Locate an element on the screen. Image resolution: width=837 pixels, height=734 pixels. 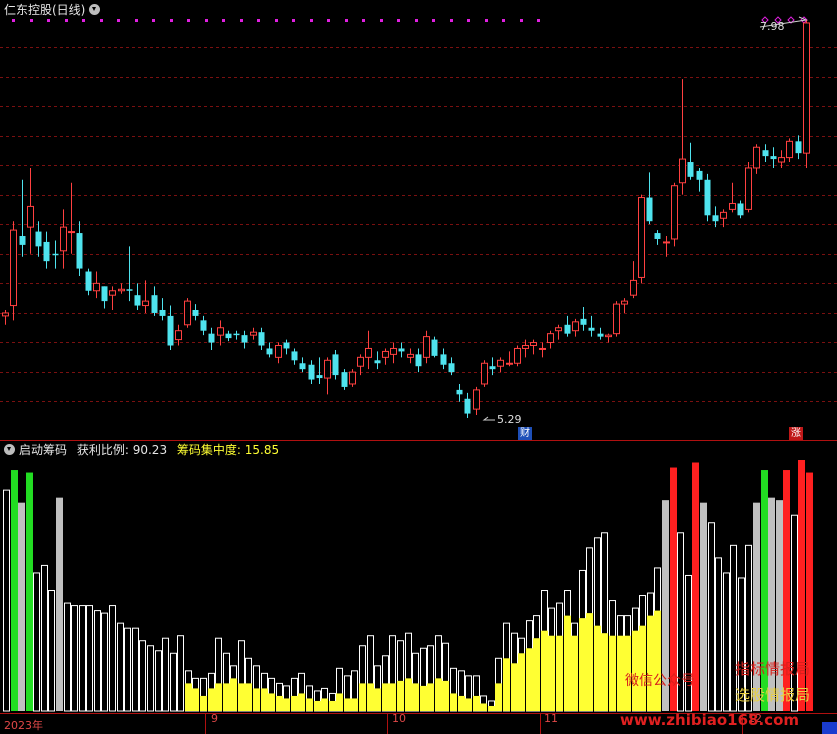
watermark-url: www.zhibiao168.com is located at coordinates (710, 720).